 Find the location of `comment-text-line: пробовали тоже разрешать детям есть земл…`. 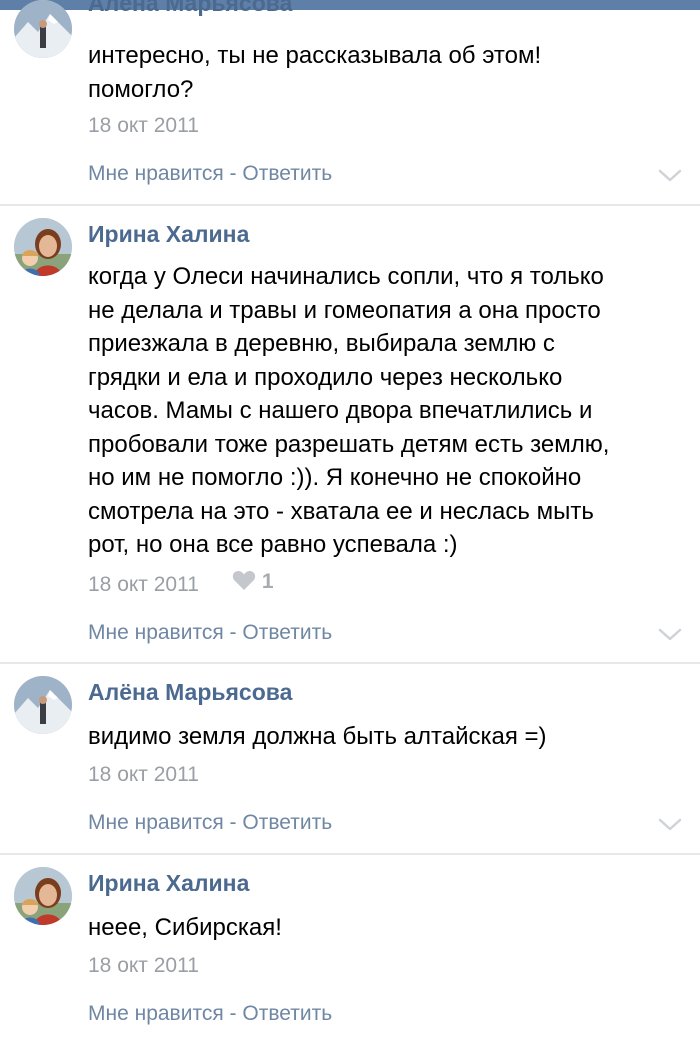

comment-text-line: пробовали тоже разрешать детям есть земл… is located at coordinates (349, 444).